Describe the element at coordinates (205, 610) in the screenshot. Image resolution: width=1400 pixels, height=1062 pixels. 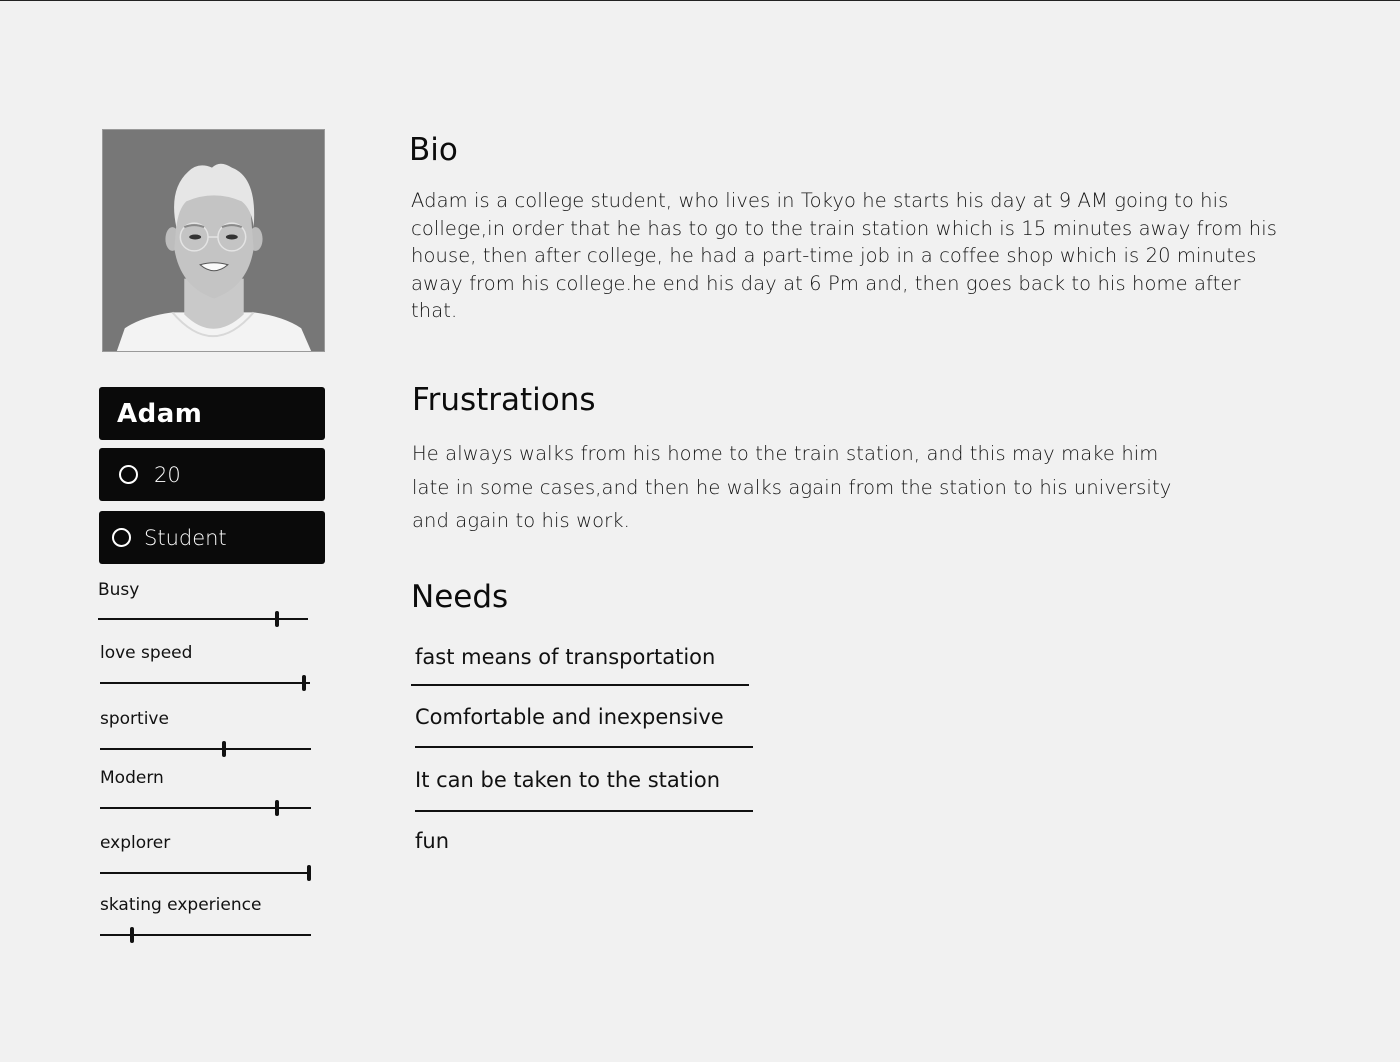
I see `trait-slider-row: Busy` at that location.